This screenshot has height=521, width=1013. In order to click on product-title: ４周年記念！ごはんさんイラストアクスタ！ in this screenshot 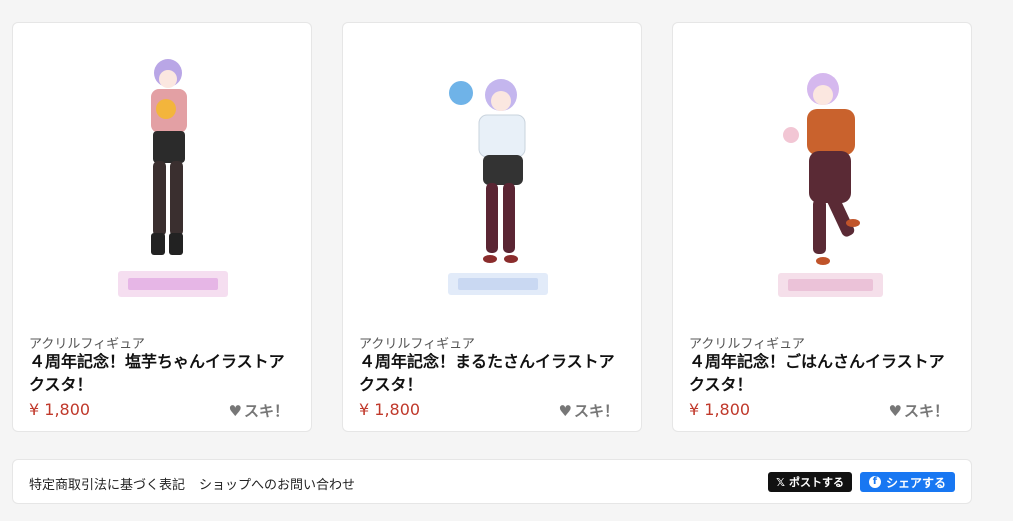, I will do `click(824, 373)`.